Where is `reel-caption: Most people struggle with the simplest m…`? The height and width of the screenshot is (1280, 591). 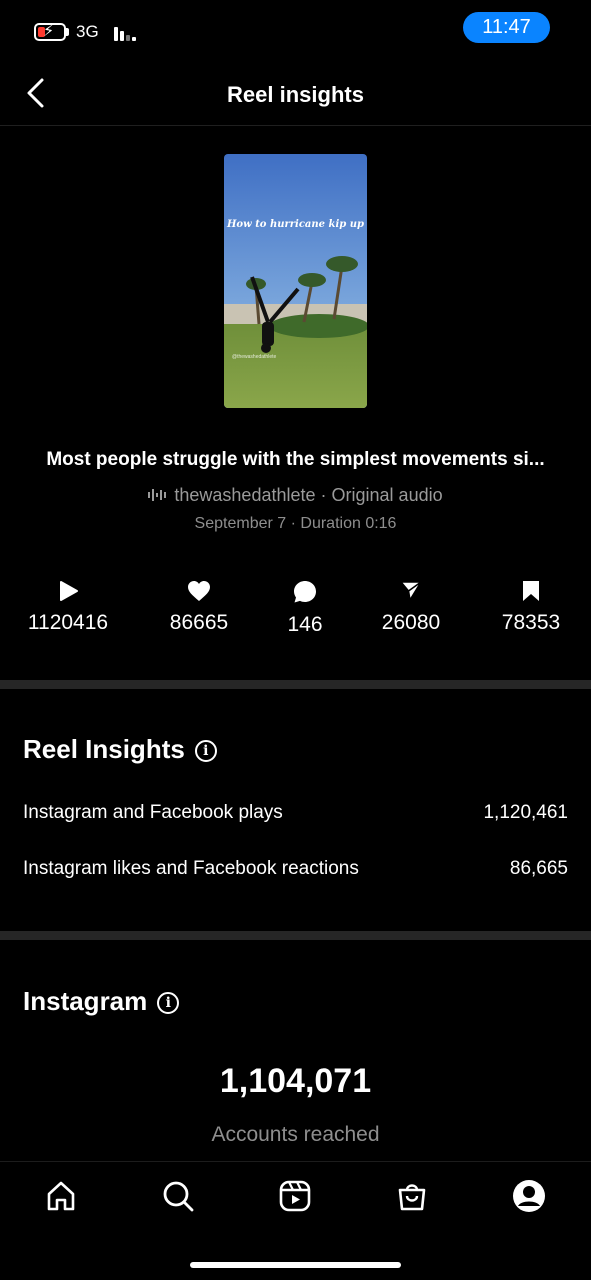
reel-caption: Most people struggle with the simplest m… is located at coordinates (295, 459).